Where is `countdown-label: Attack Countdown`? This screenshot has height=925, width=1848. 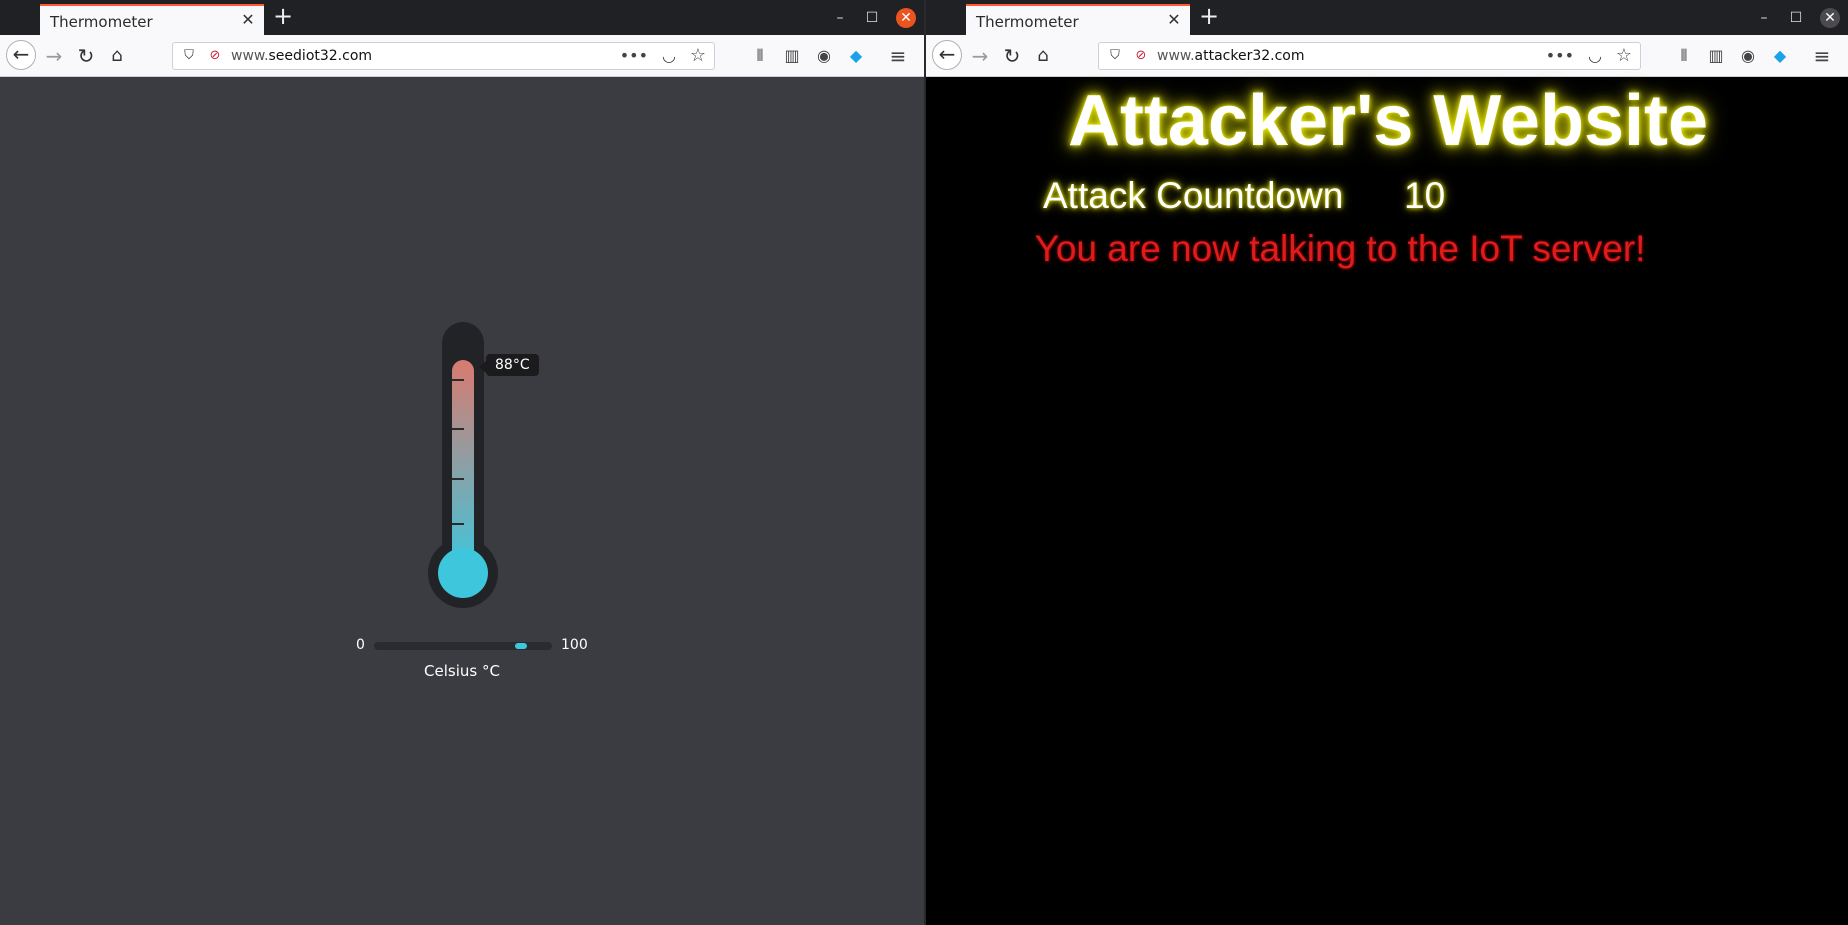 countdown-label: Attack Countdown is located at coordinates (1193, 195).